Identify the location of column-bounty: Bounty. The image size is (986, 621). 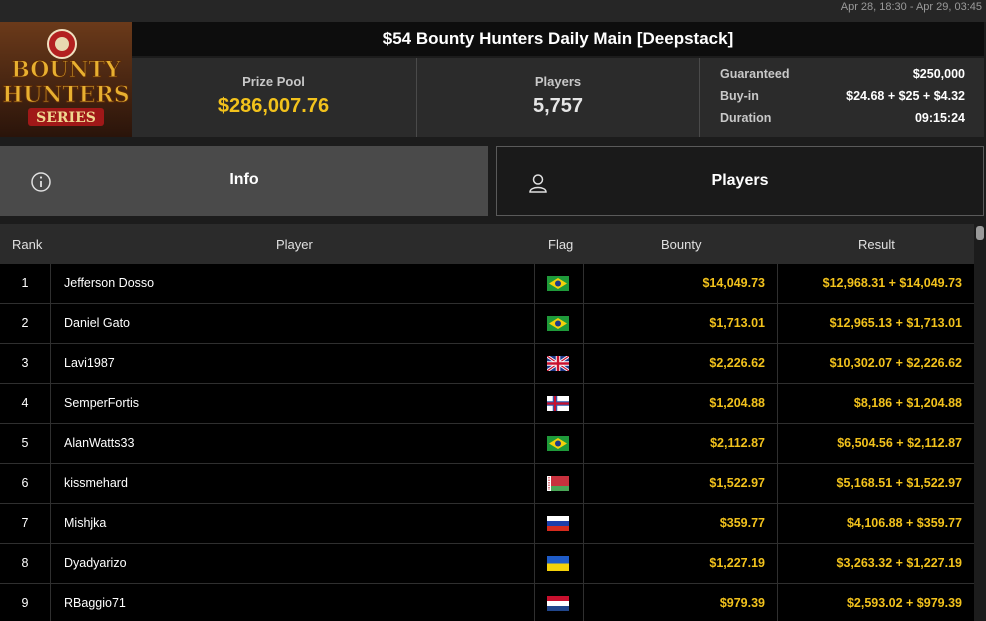
(681, 244).